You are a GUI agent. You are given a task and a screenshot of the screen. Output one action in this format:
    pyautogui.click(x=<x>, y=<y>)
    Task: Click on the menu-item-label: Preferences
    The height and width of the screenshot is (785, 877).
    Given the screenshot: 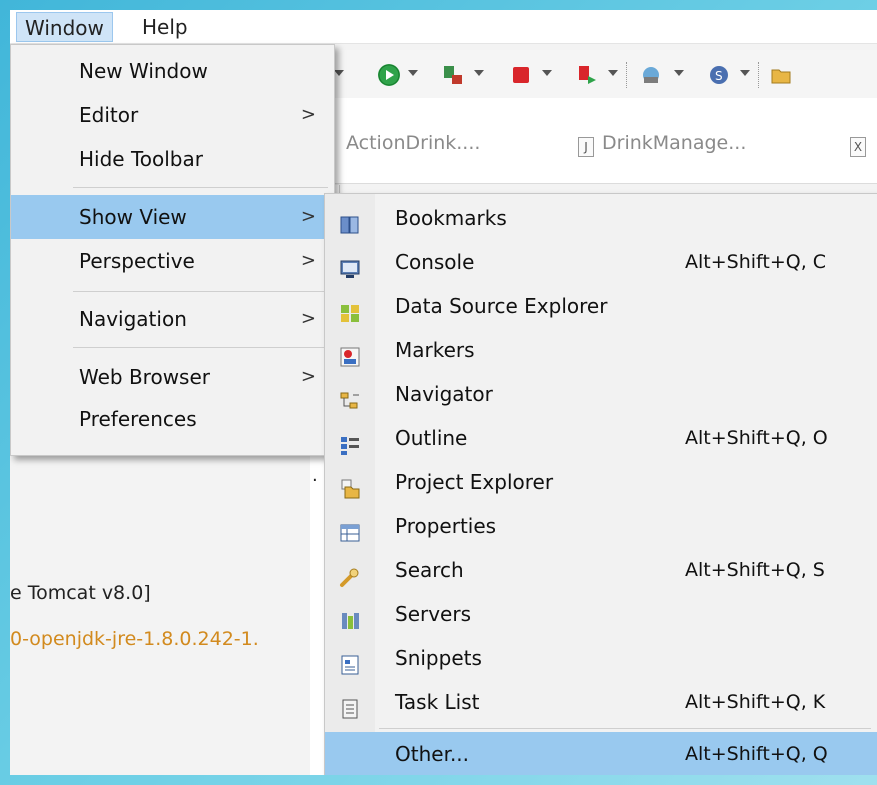 What is the action you would take?
    pyautogui.click(x=138, y=419)
    